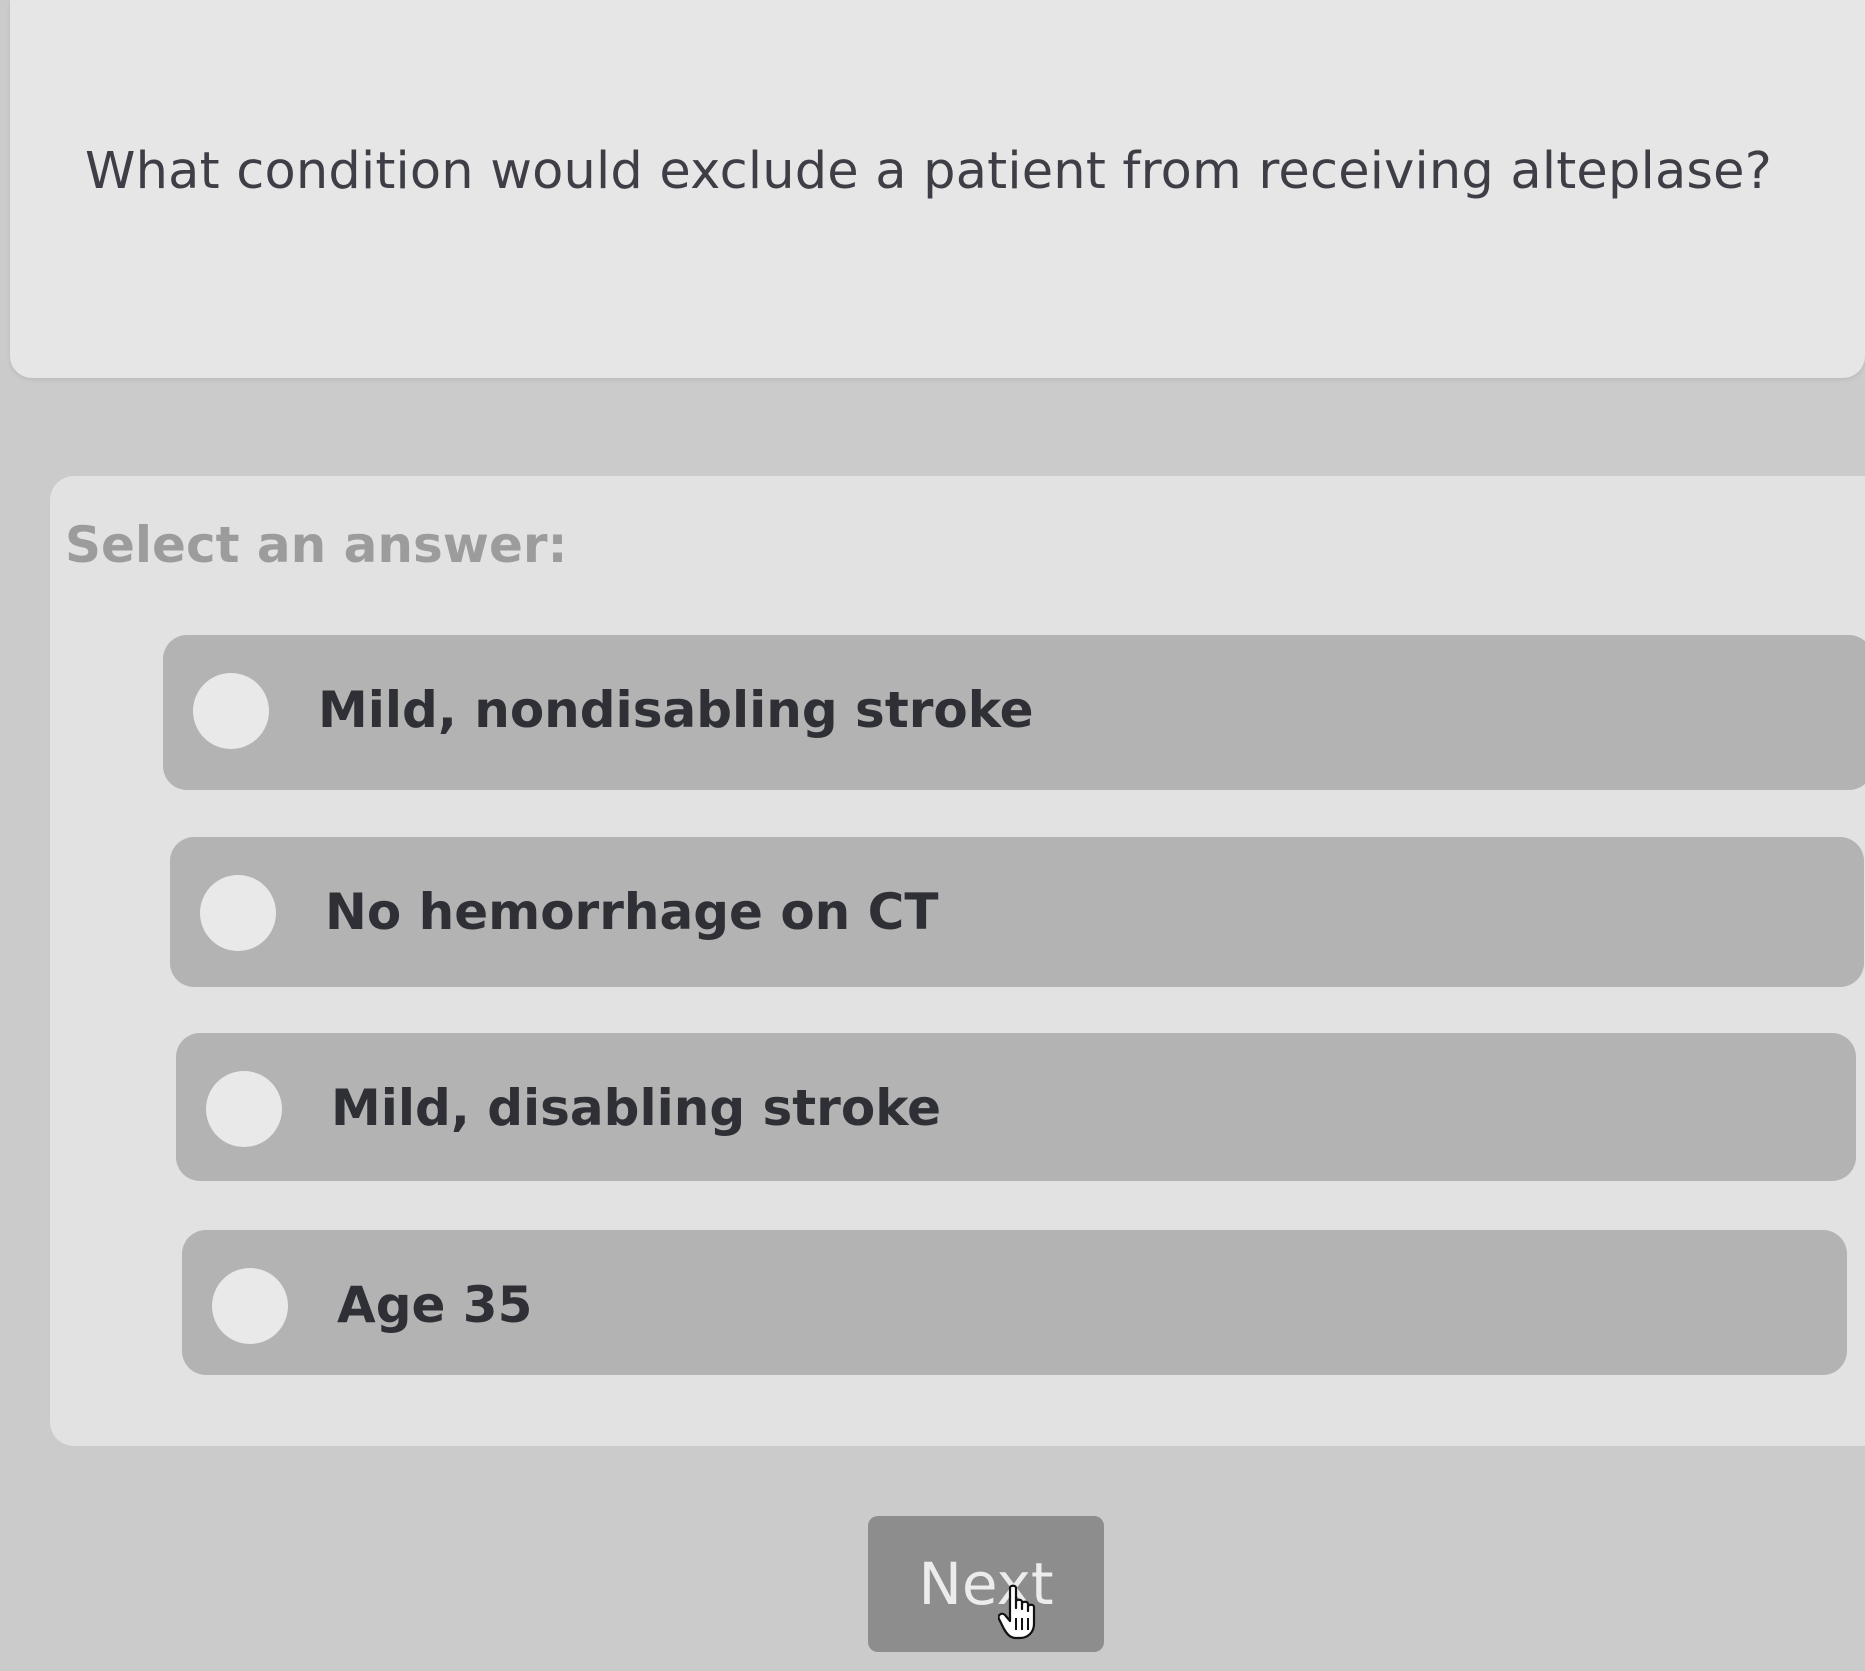 This screenshot has height=1671, width=1865. I want to click on answer-option-4: Age 35, so click(1014, 1302).